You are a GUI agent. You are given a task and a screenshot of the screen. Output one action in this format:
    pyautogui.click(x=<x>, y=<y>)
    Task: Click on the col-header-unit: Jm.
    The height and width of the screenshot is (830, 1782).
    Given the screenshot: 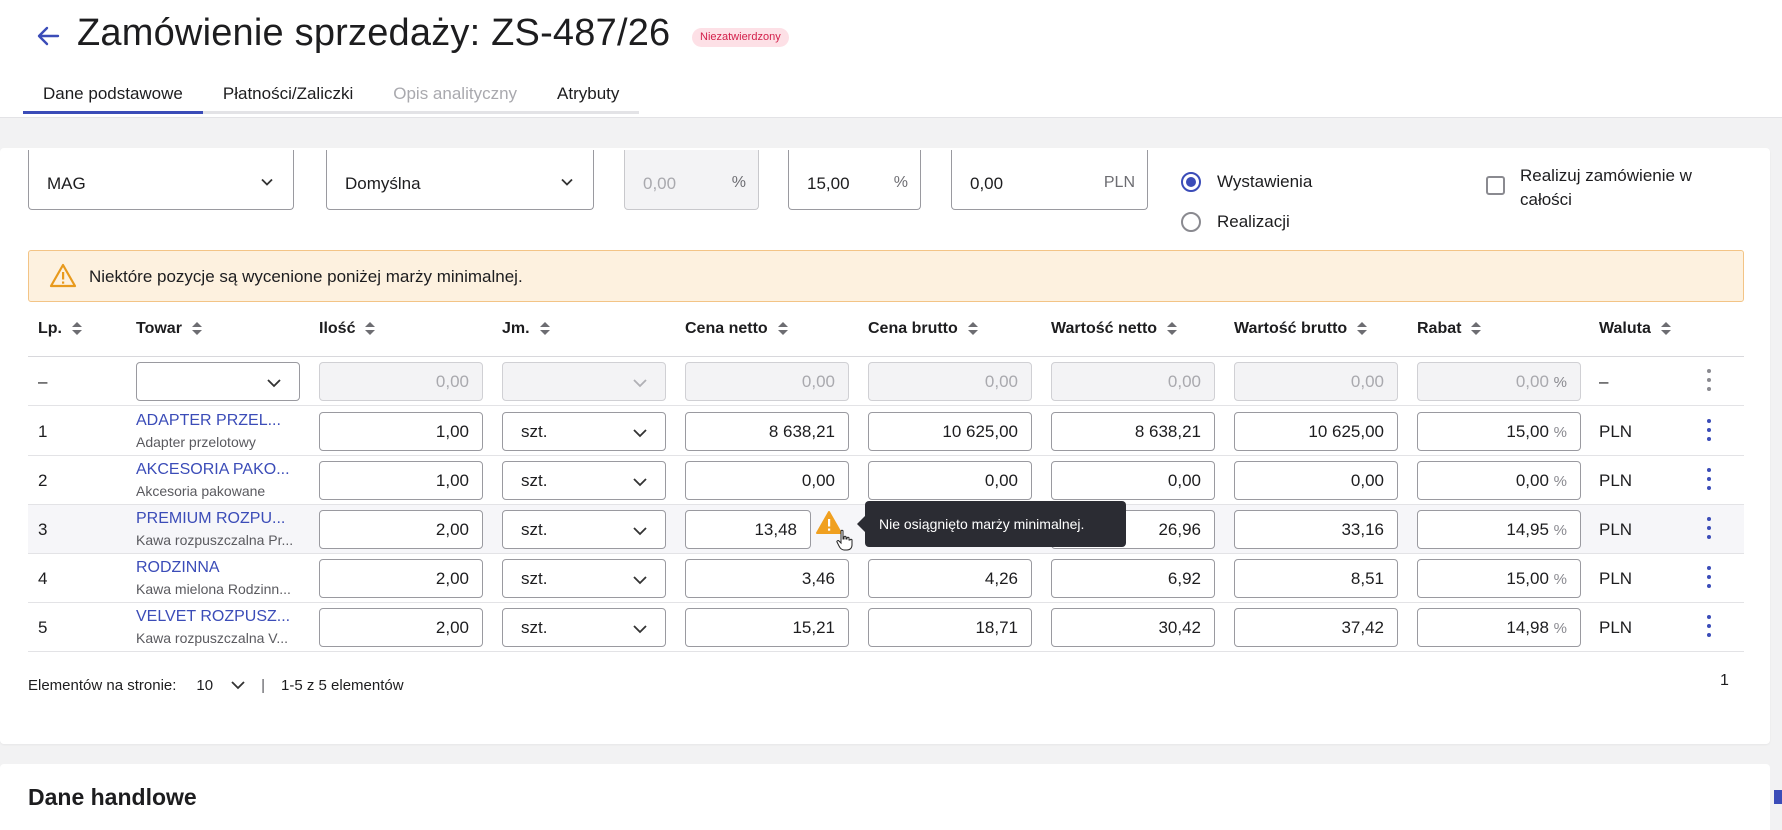 What is the action you would take?
    pyautogui.click(x=526, y=329)
    